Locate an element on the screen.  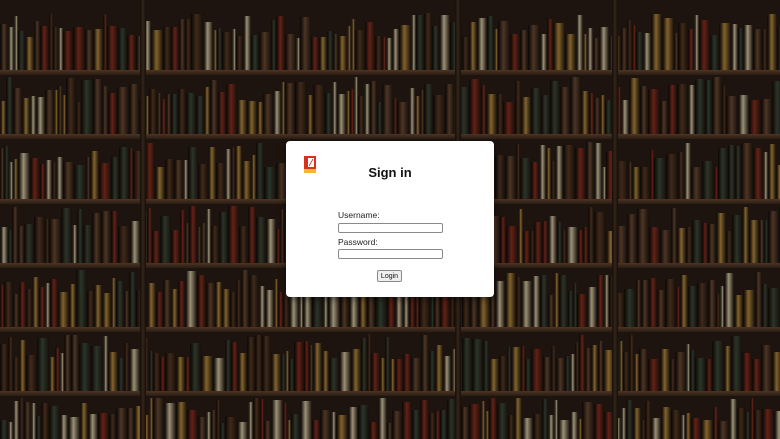
username-label: Username: is located at coordinates (359, 215).